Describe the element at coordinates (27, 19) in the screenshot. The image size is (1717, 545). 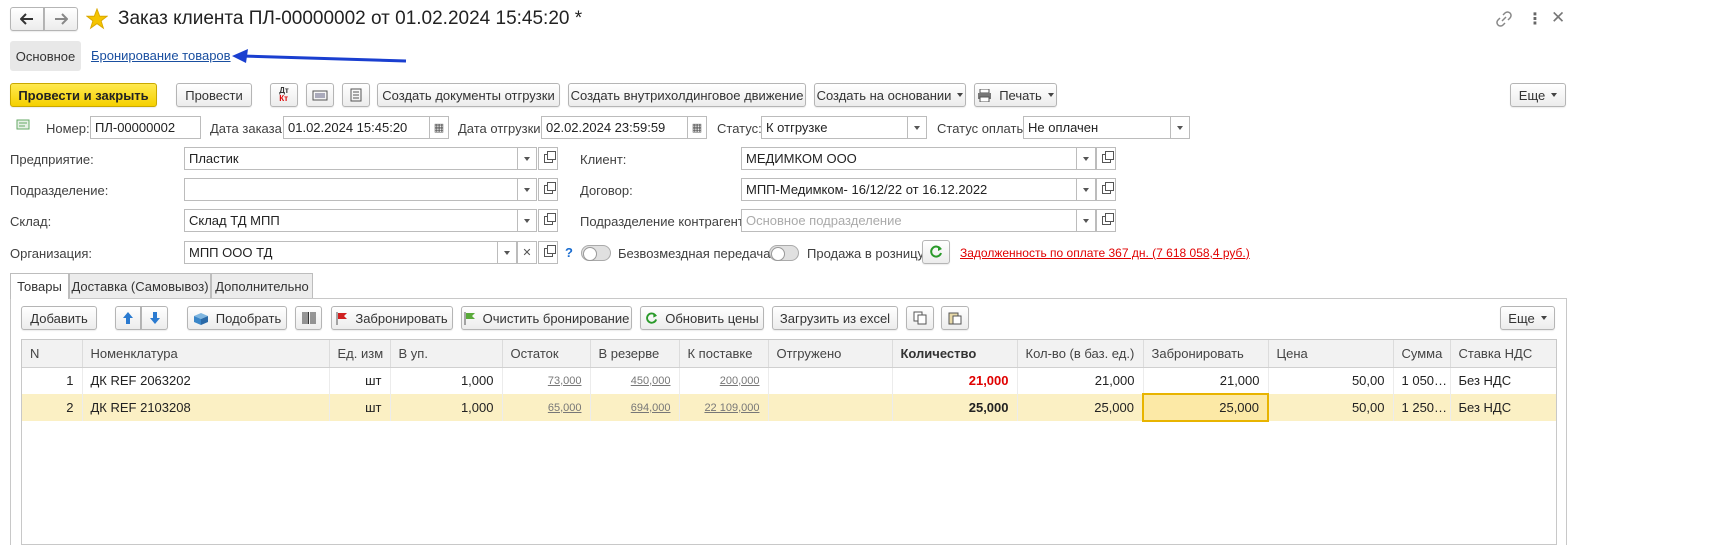
I see `back-button` at that location.